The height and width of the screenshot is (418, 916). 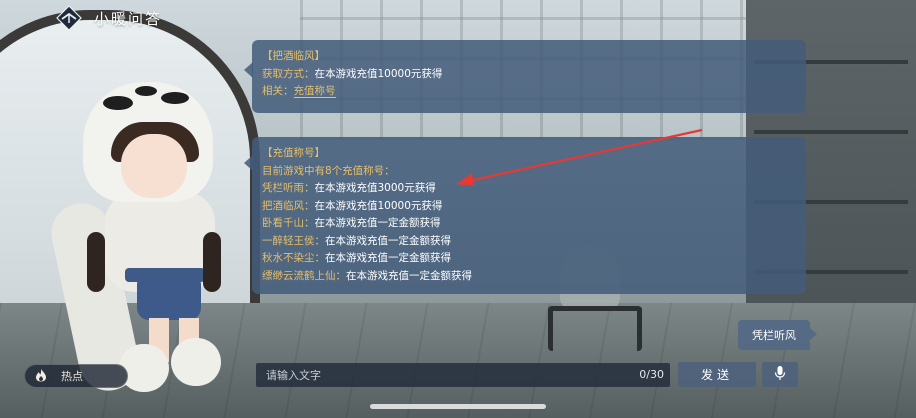 I want to click on quick-reply-chip: 凭栏听风, so click(x=777, y=335).